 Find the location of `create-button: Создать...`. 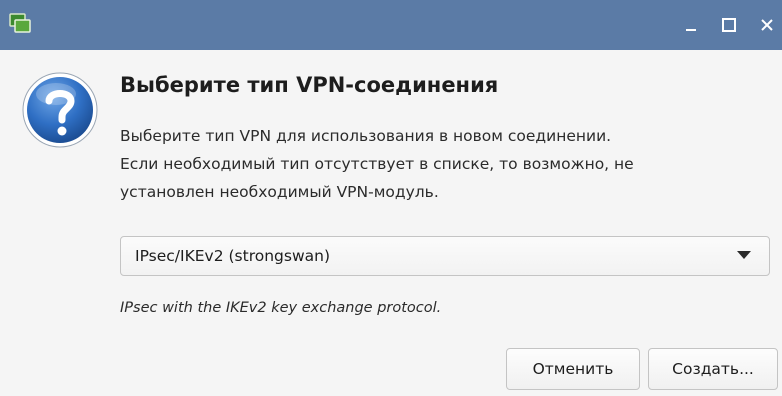

create-button: Создать... is located at coordinates (713, 369).